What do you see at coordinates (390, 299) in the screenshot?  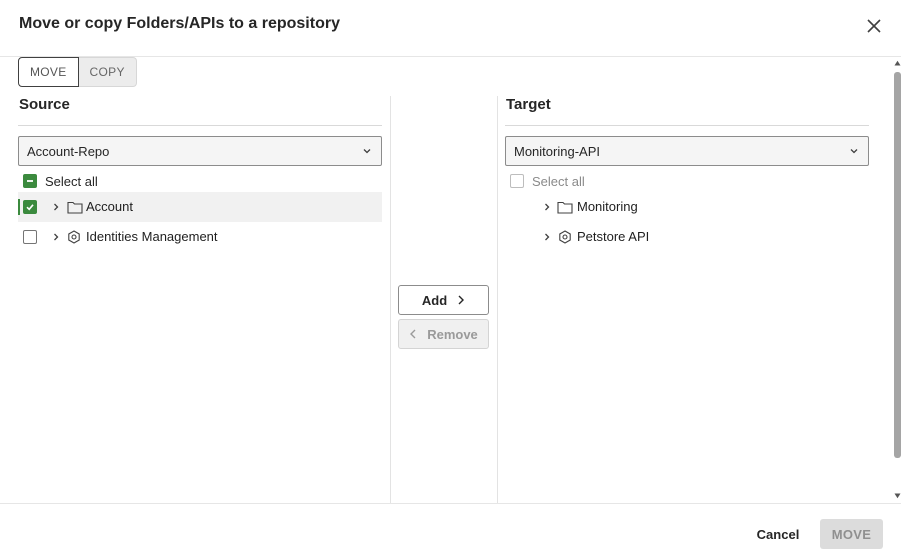 I see `column-divider-left` at bounding box center [390, 299].